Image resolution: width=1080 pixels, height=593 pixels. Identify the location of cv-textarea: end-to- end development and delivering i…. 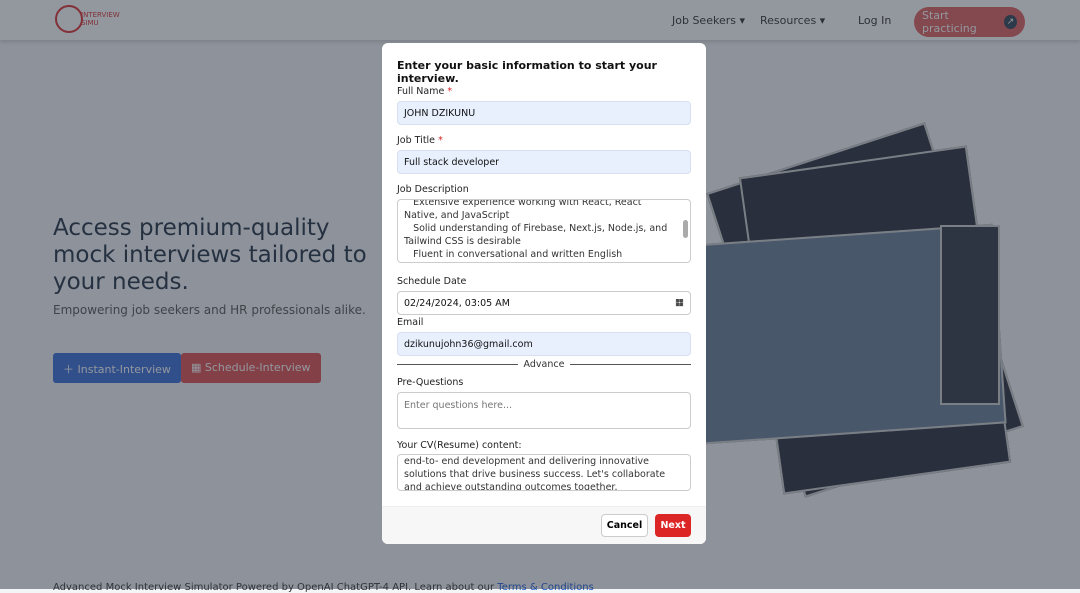
(544, 472).